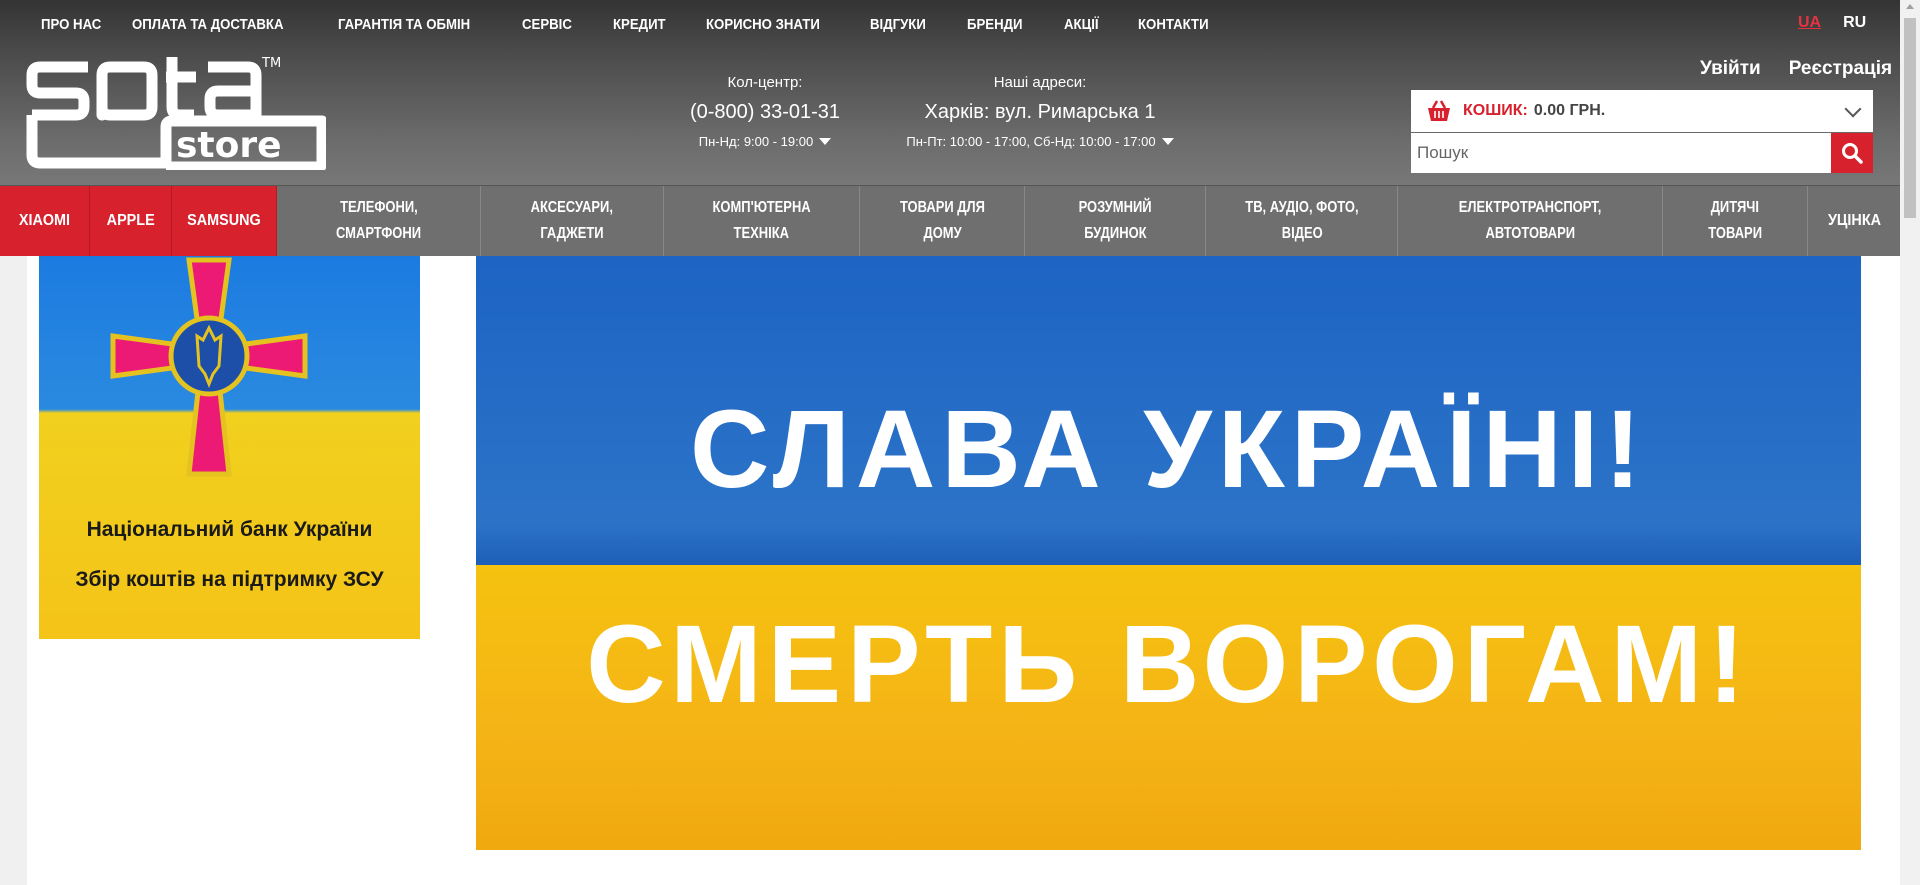 The image size is (1920, 885). What do you see at coordinates (898, 24) in the screenshot?
I see `topnav-reviews: ВІДГУКИ` at bounding box center [898, 24].